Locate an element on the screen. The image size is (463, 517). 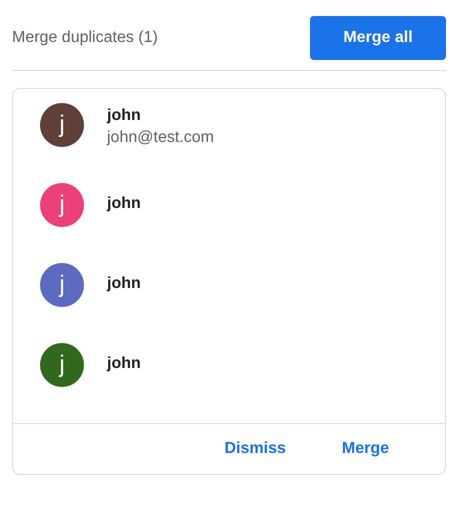
merge-all-button: Merge all is located at coordinates (378, 38).